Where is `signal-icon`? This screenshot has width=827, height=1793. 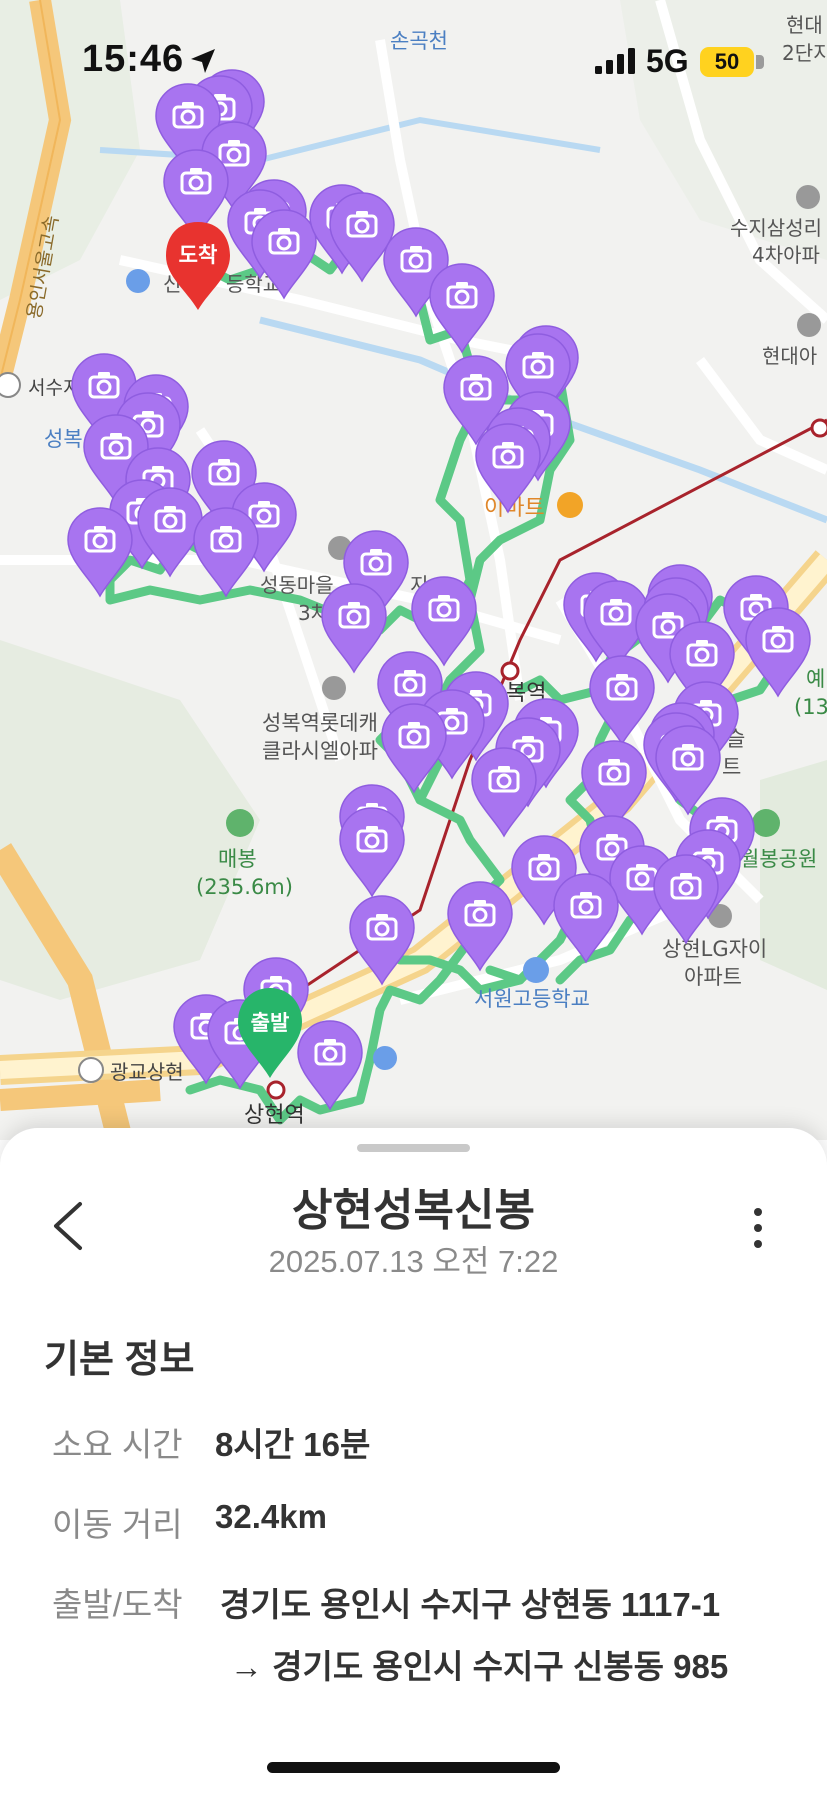
signal-icon is located at coordinates (615, 61).